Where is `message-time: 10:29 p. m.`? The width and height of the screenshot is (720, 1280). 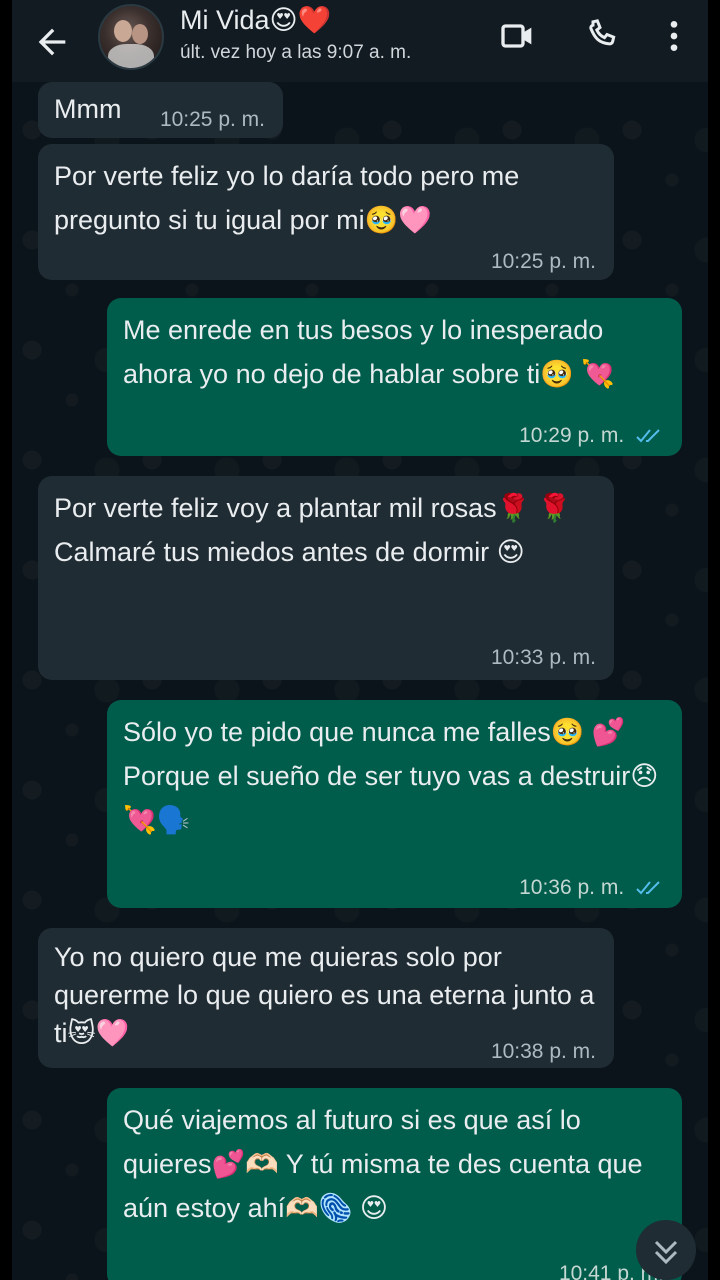 message-time: 10:29 p. m. is located at coordinates (591, 436).